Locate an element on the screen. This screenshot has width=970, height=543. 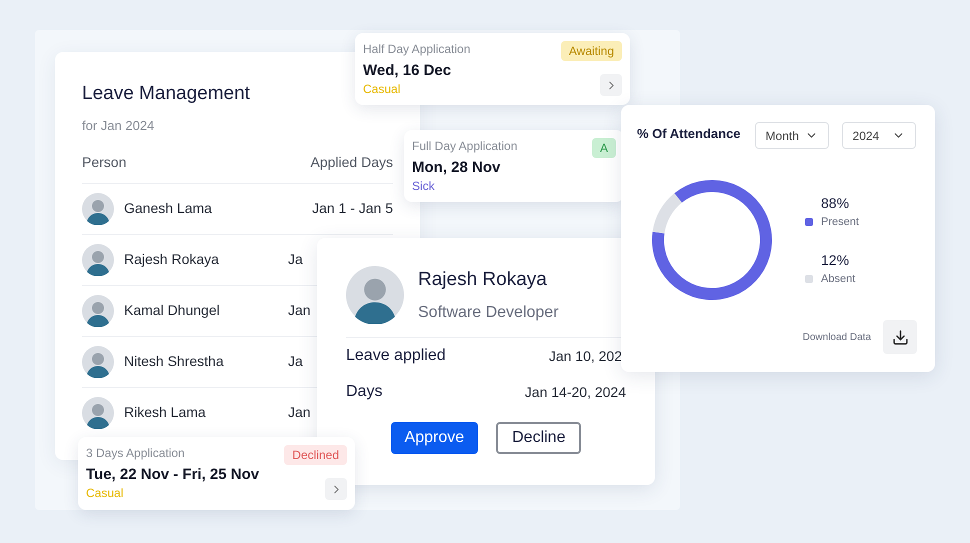
person-name: Kamal Dhungel is located at coordinates (172, 310).